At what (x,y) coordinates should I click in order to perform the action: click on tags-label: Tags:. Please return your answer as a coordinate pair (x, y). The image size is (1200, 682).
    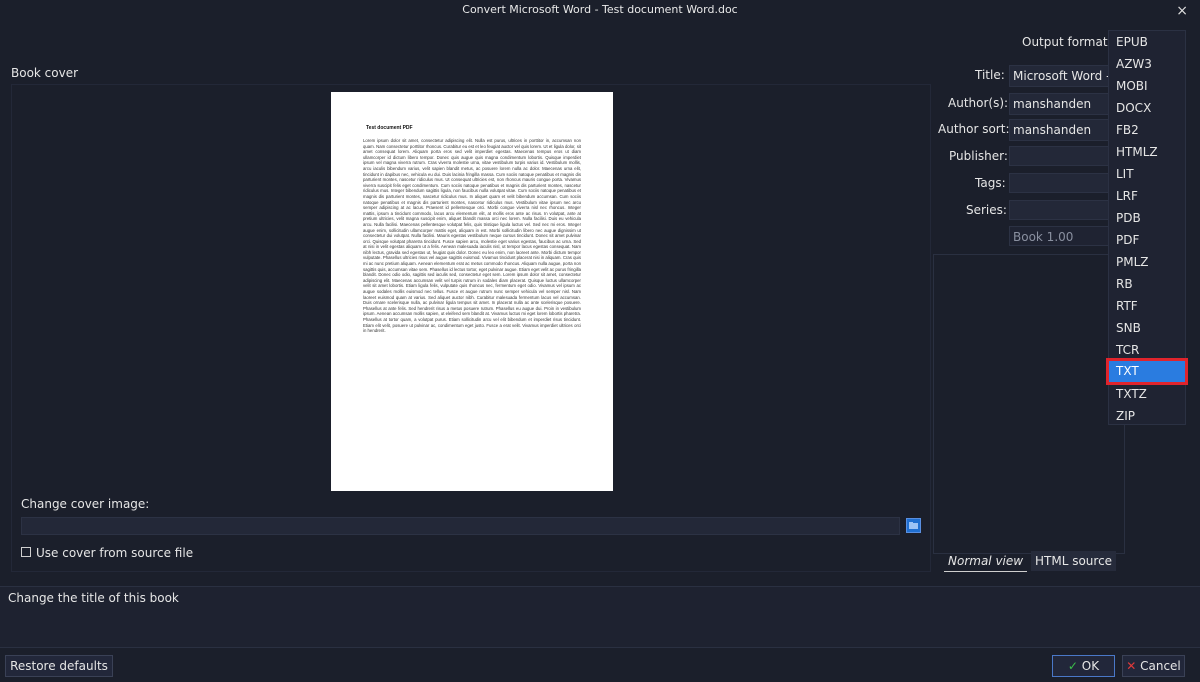
    Looking at the image, I should click on (990, 183).